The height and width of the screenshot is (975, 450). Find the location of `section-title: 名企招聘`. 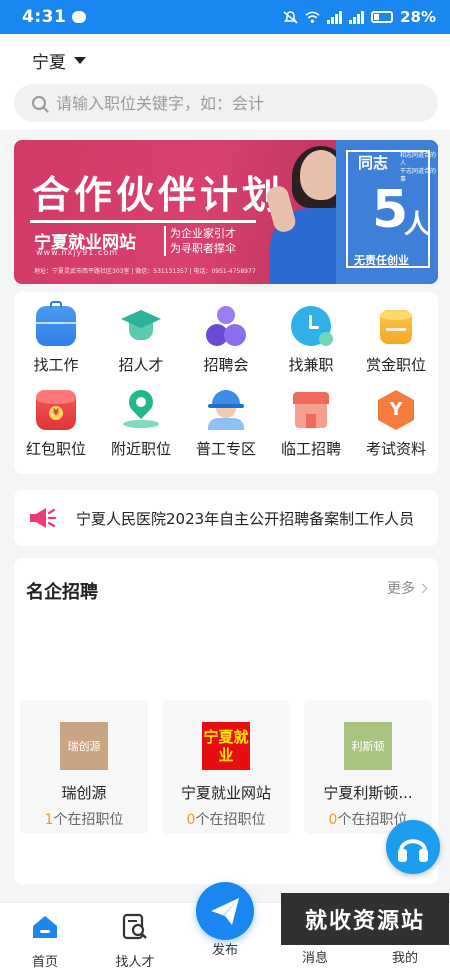

section-title: 名企招聘 is located at coordinates (62, 592).